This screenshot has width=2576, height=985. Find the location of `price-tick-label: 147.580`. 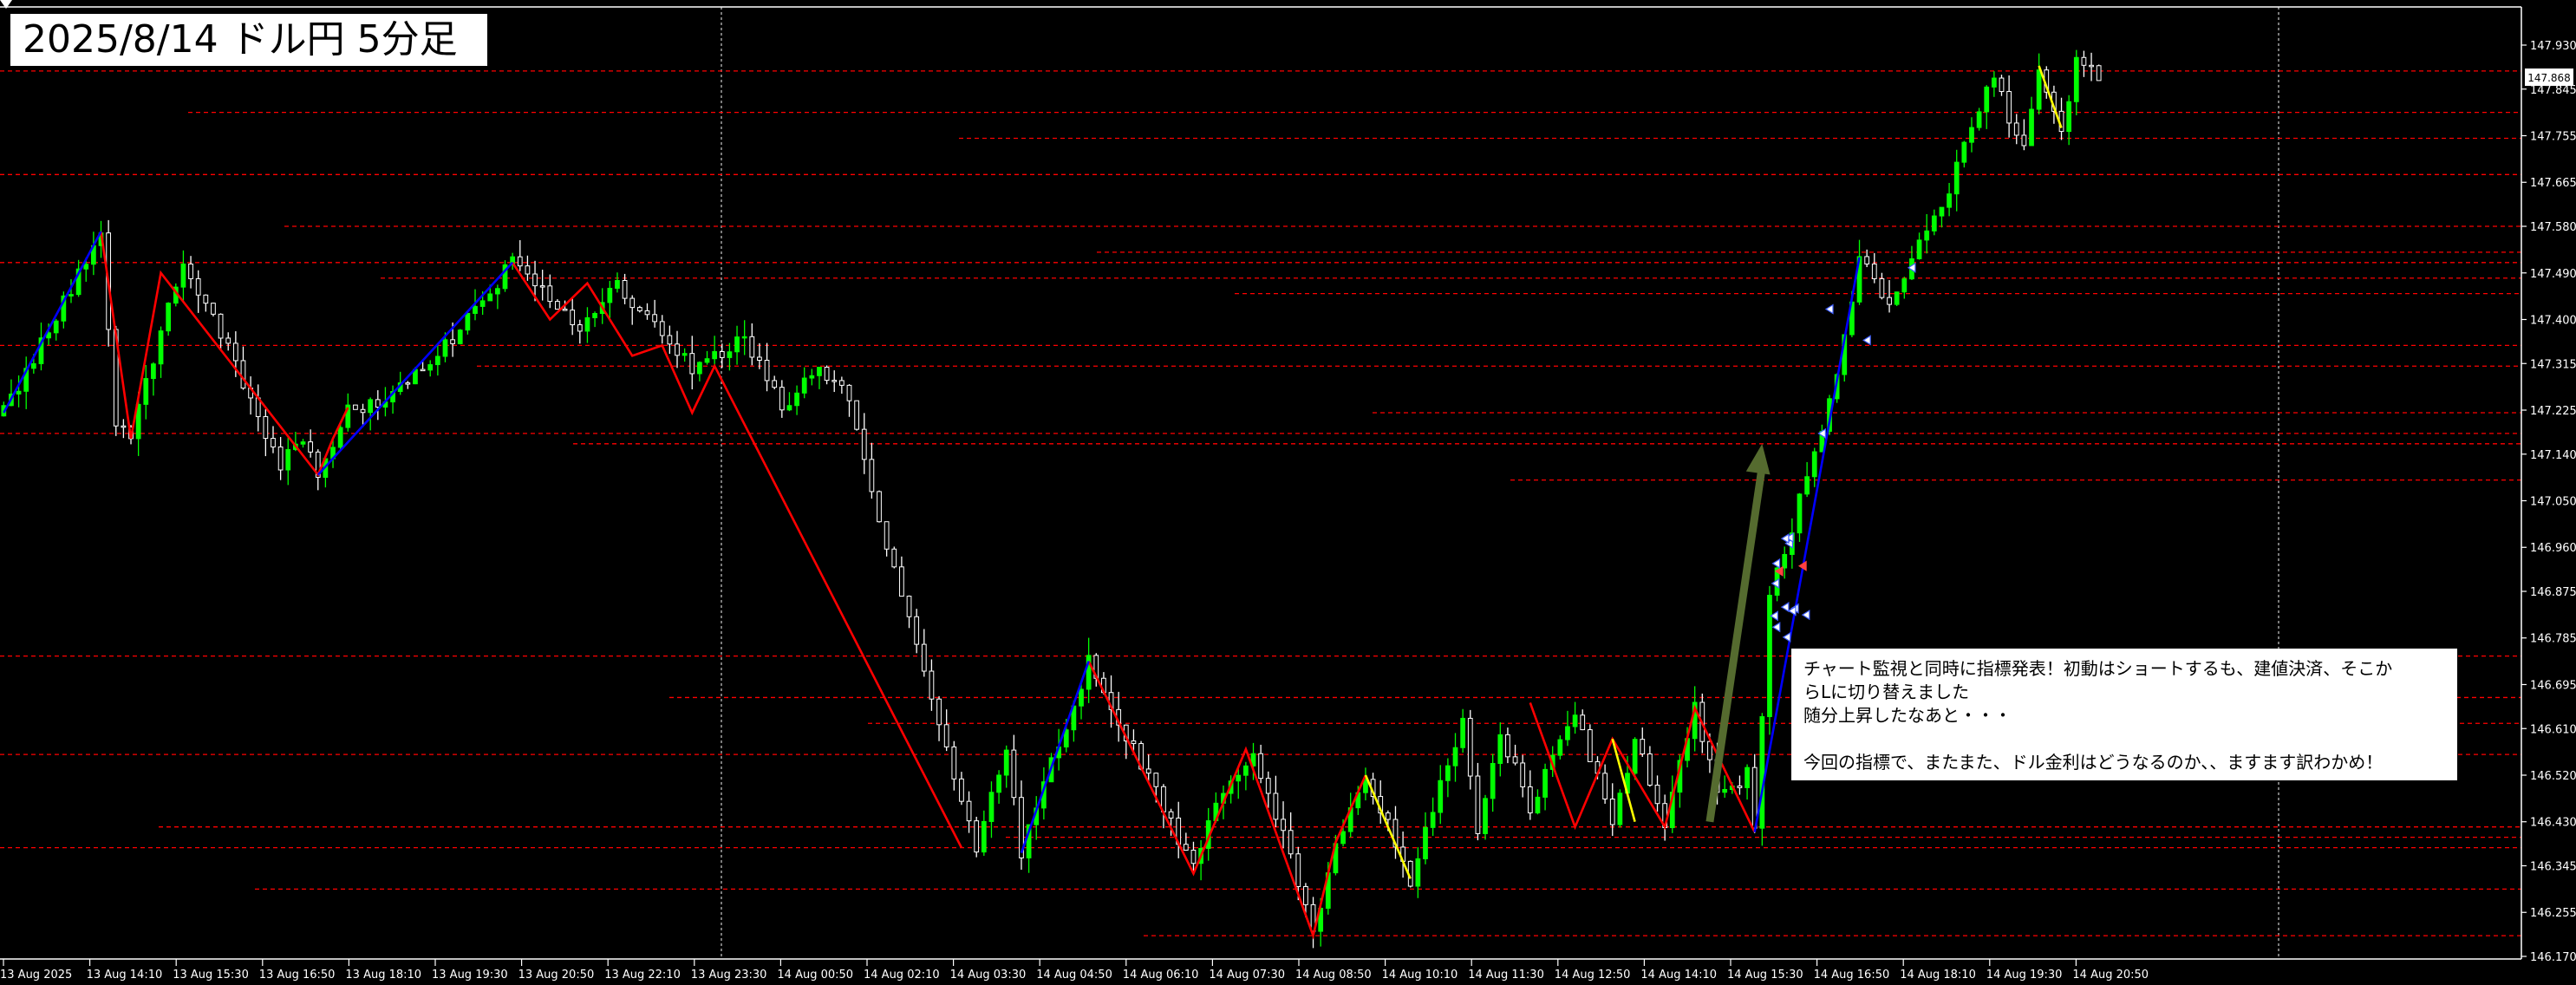

price-tick-label: 147.580 is located at coordinates (2553, 227).